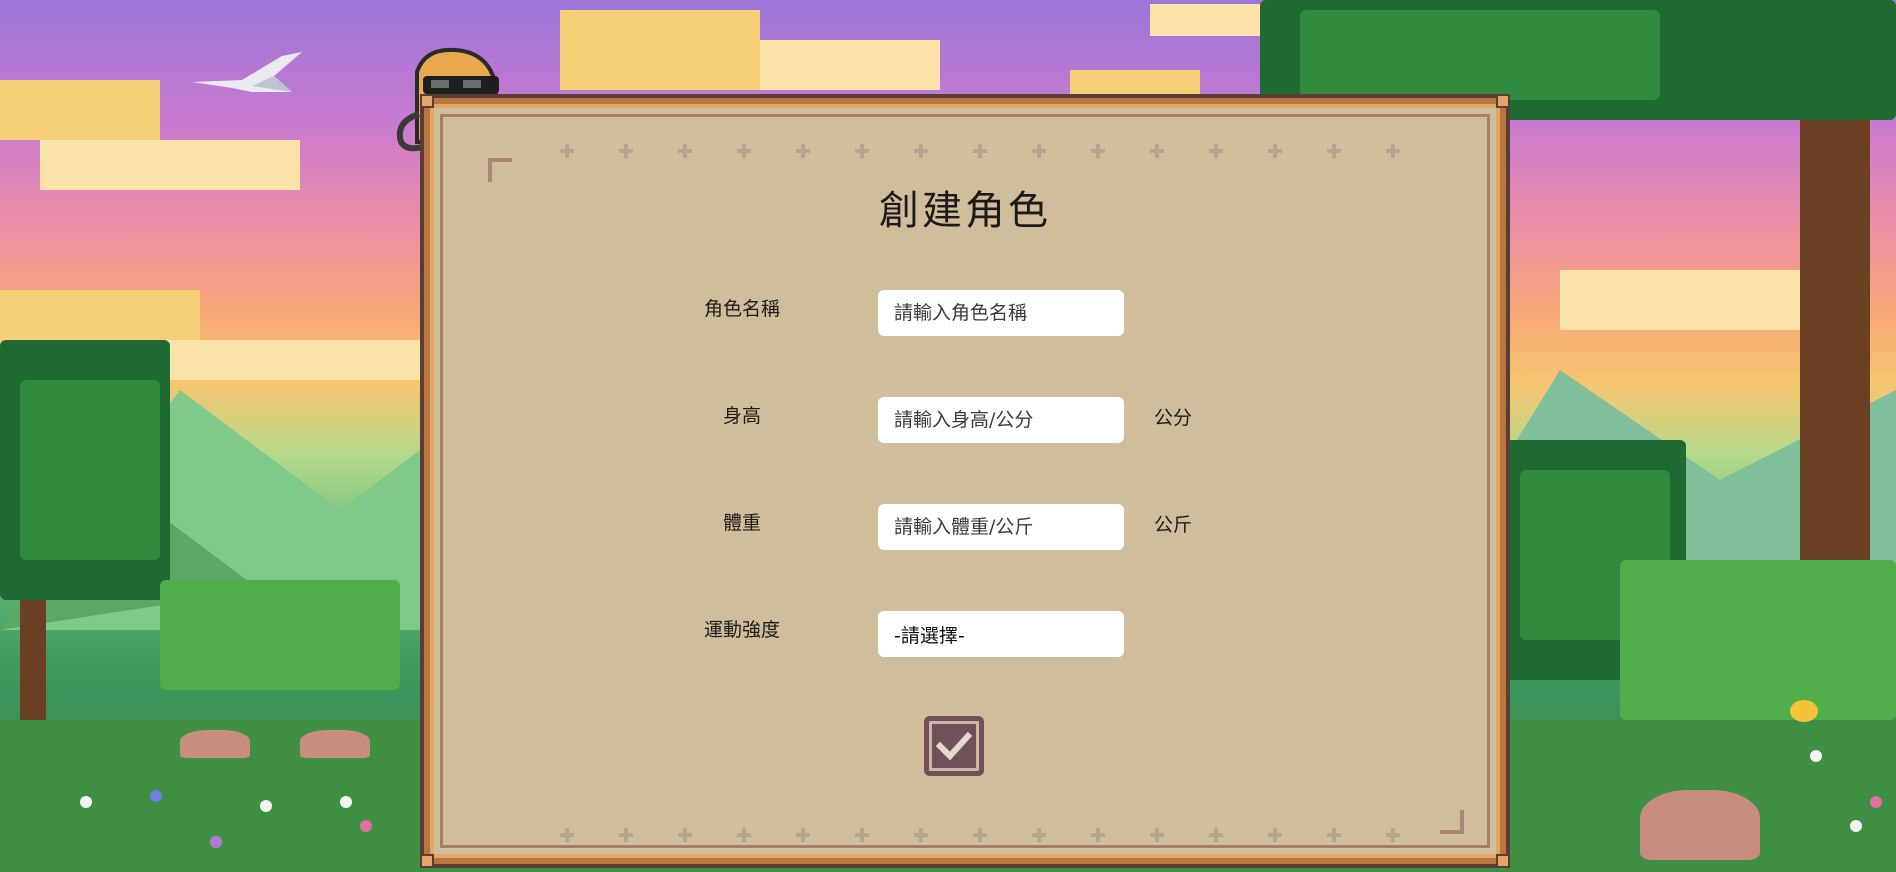  Describe the element at coordinates (1001, 527) in the screenshot. I see `weight-input` at that location.